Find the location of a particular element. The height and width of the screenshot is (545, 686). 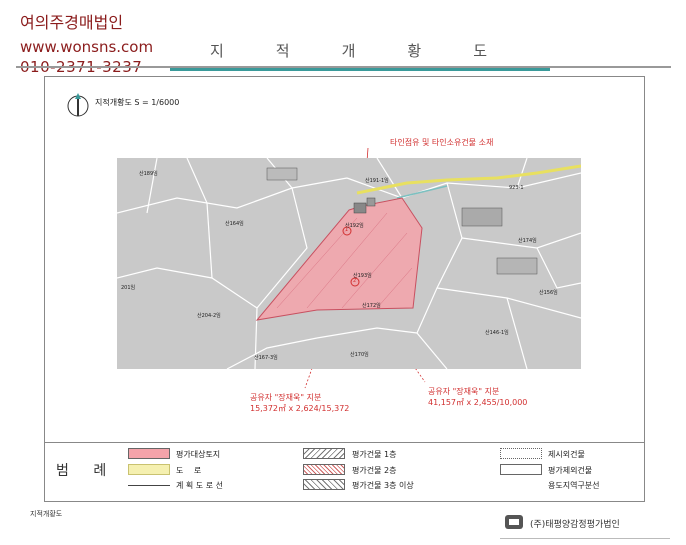

header-accent-divider is located at coordinates (360, 69).